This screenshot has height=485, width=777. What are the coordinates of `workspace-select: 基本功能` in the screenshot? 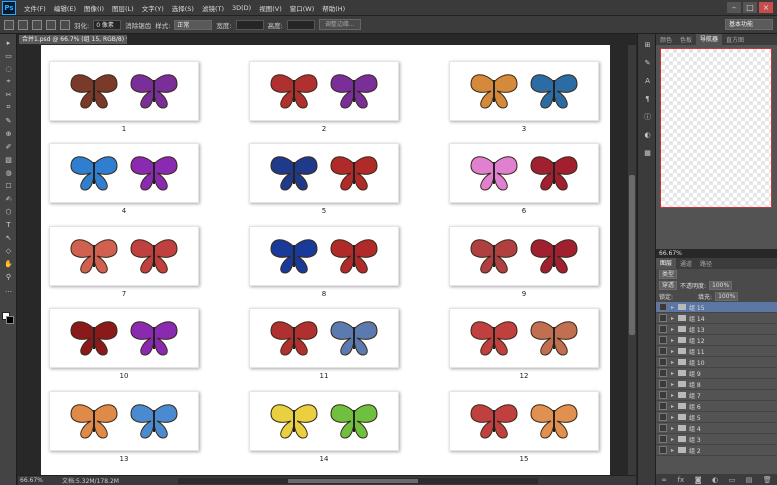 It's located at (749, 24).